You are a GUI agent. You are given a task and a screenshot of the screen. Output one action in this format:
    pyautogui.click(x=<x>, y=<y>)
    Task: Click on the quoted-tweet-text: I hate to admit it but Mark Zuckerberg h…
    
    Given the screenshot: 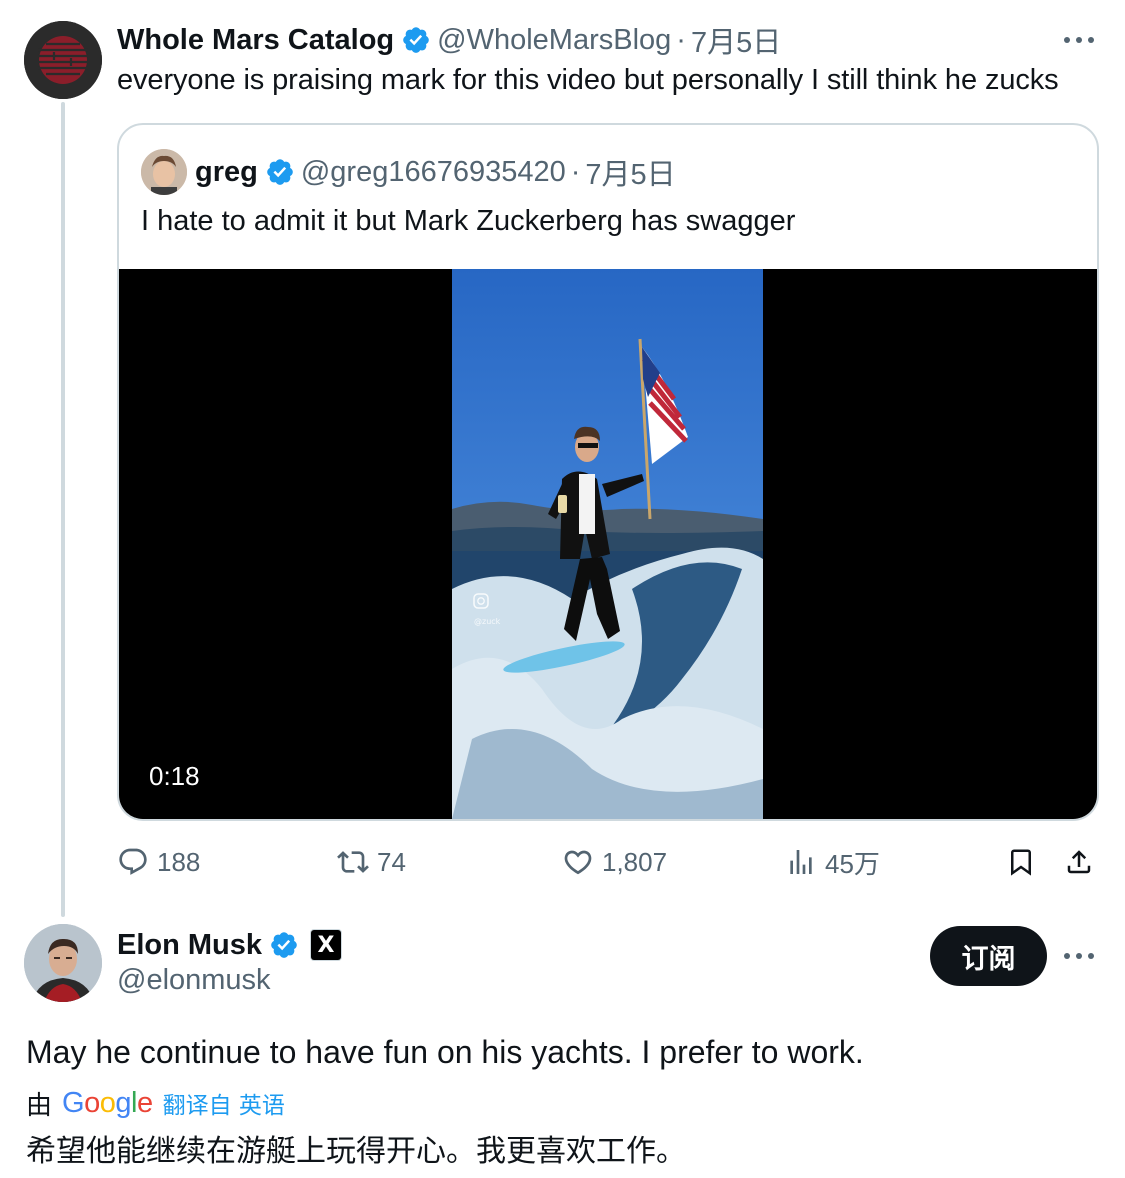 What is the action you would take?
    pyautogui.click(x=468, y=221)
    